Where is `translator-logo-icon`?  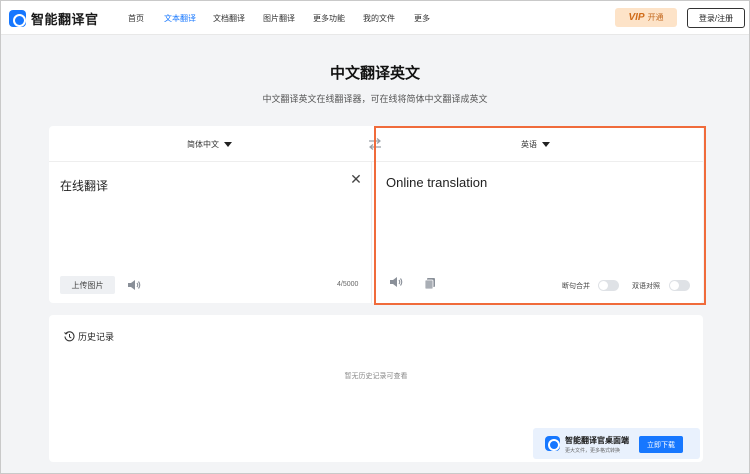
translator-logo-icon is located at coordinates (17, 18).